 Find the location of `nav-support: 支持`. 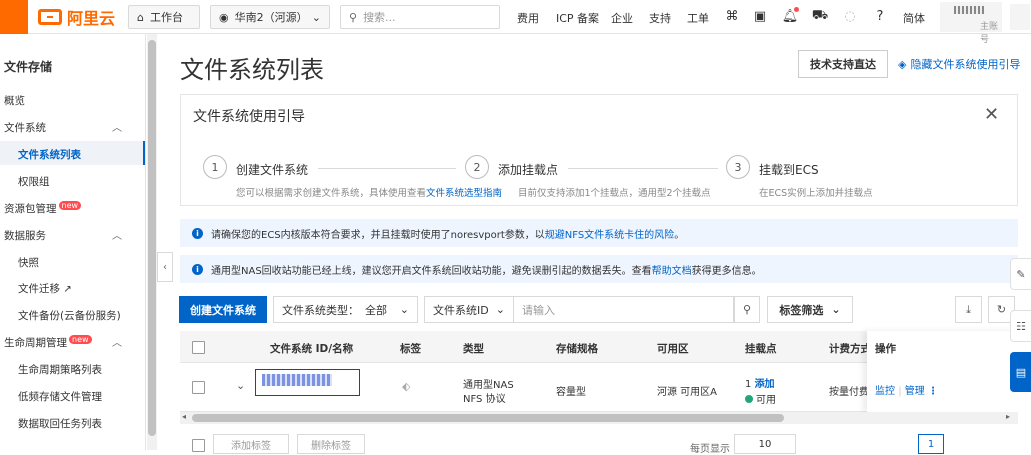

nav-support: 支持 is located at coordinates (660, 18).